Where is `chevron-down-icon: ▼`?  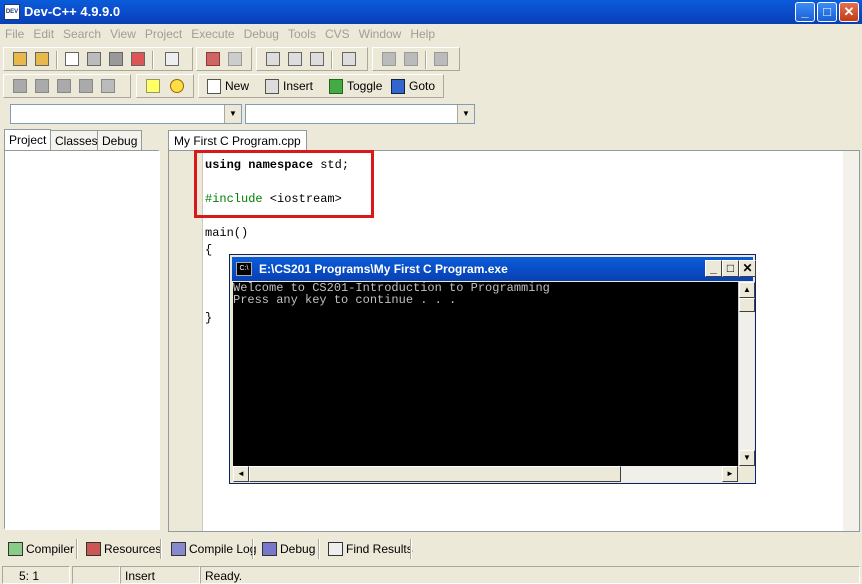
chevron-down-icon: ▼ is located at coordinates (465, 114).